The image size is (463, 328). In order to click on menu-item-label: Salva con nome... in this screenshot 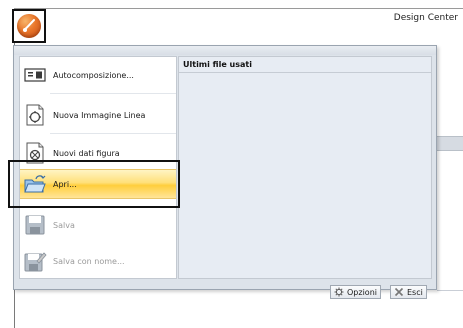, I will do `click(89, 261)`.